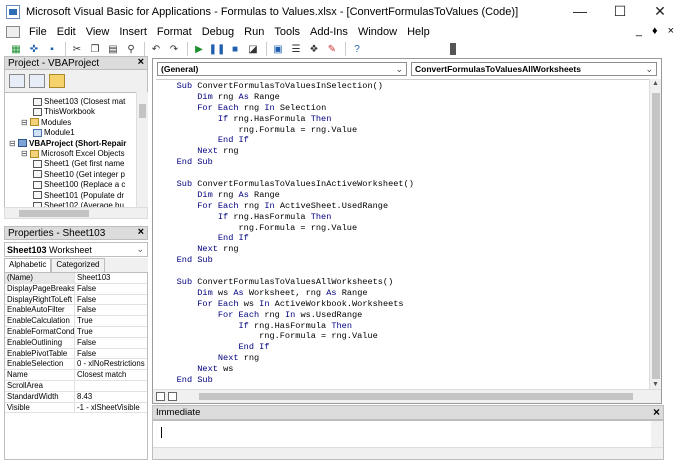 The width and height of the screenshot is (680, 471). I want to click on mdi-close-button: ×, so click(671, 31).